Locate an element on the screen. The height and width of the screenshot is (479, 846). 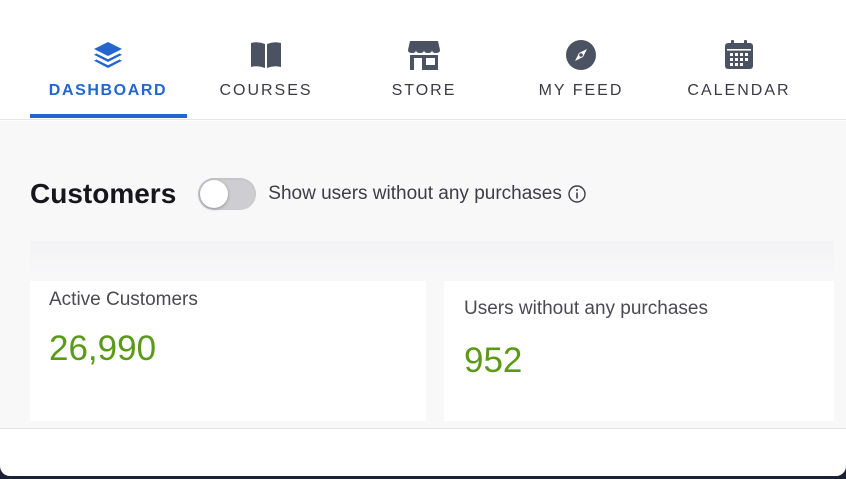
compass-icon is located at coordinates (581, 55).